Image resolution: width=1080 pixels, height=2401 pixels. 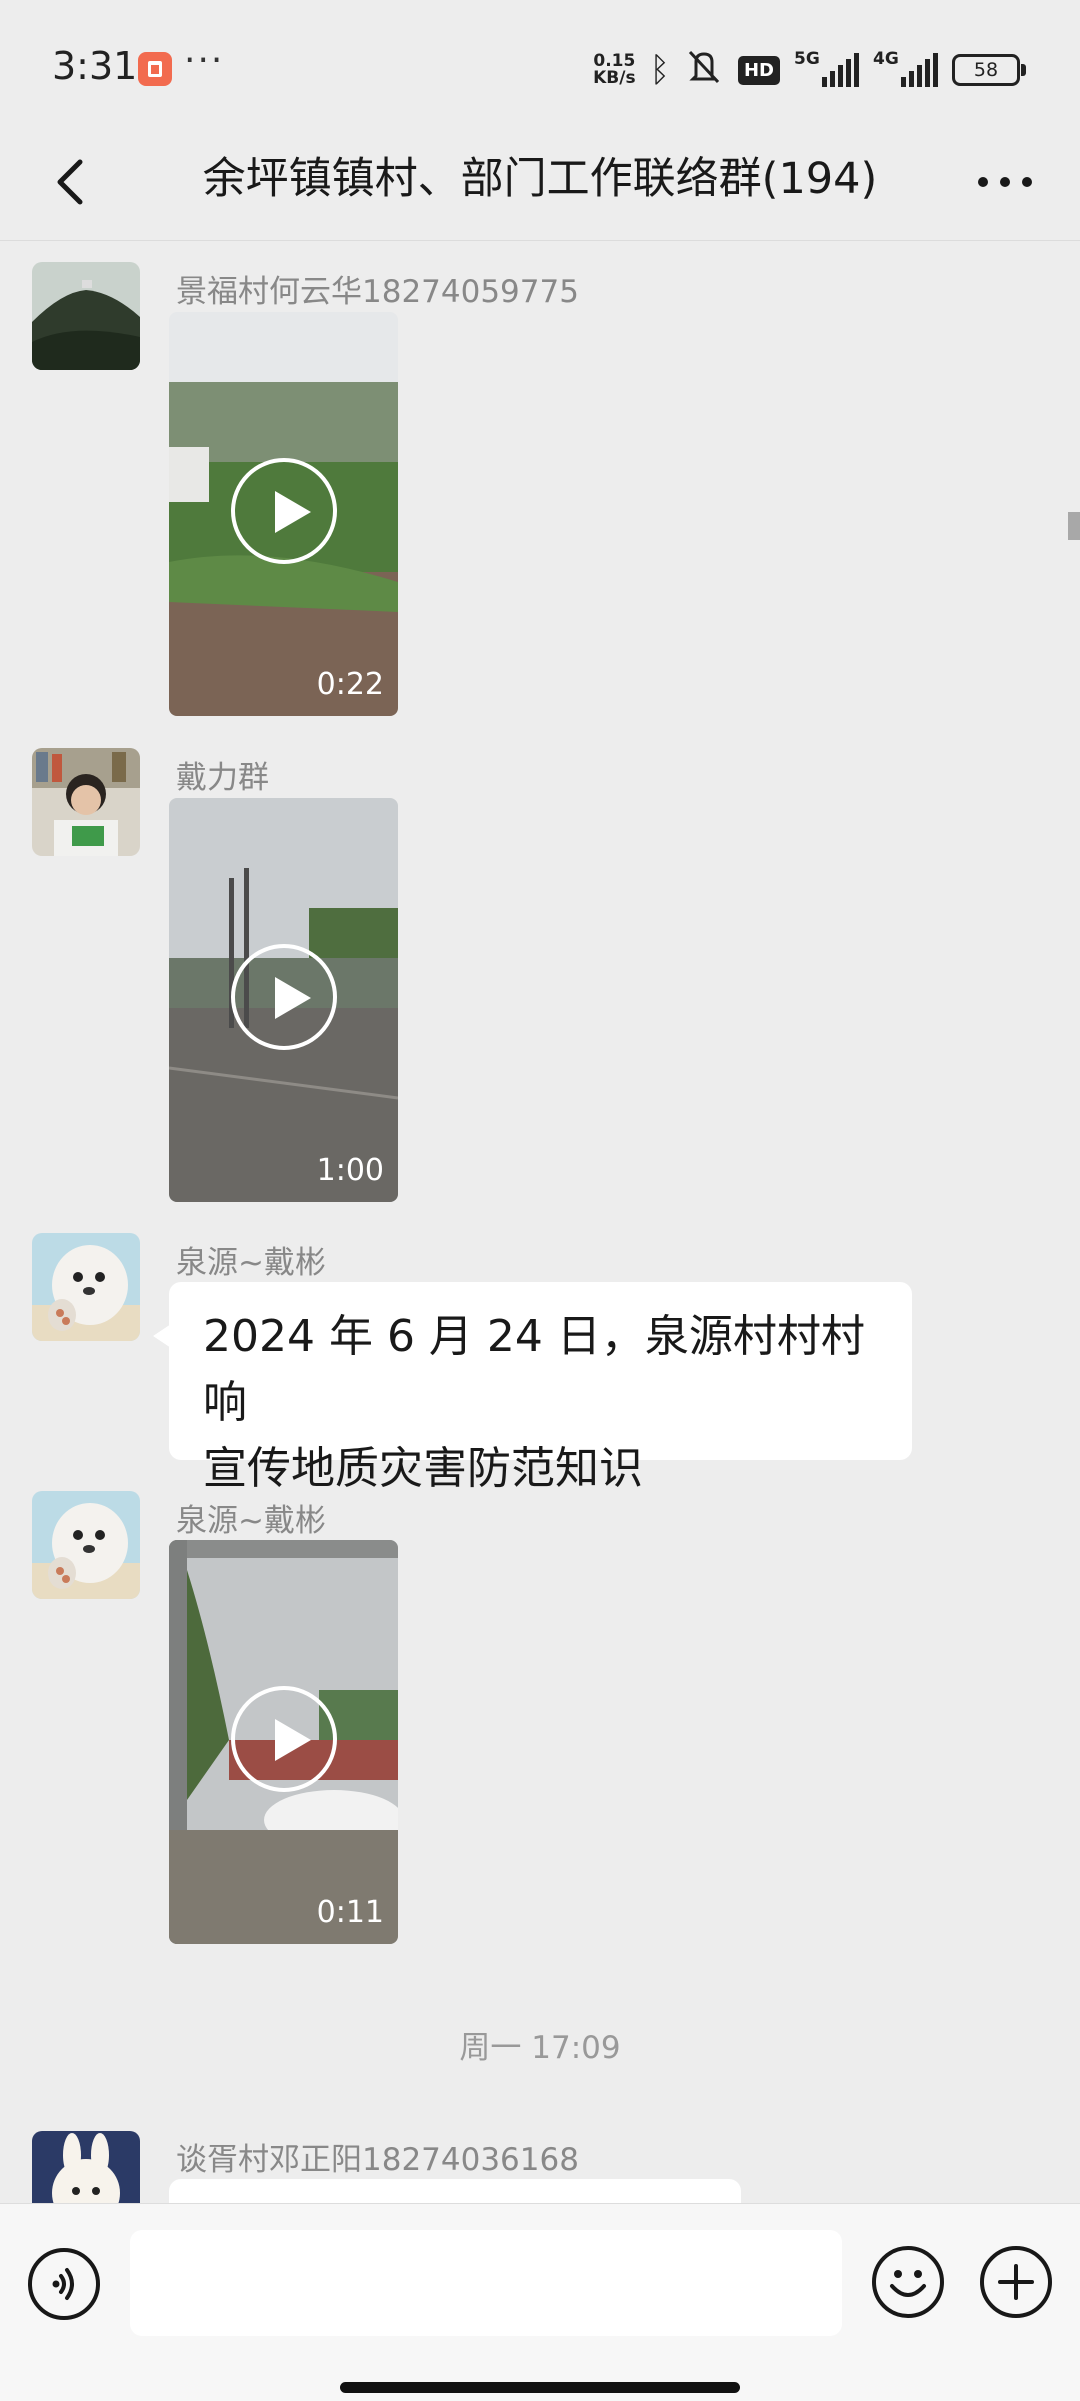 What do you see at coordinates (905, 68) in the screenshot?
I see `signal-4g-icon: 4G` at bounding box center [905, 68].